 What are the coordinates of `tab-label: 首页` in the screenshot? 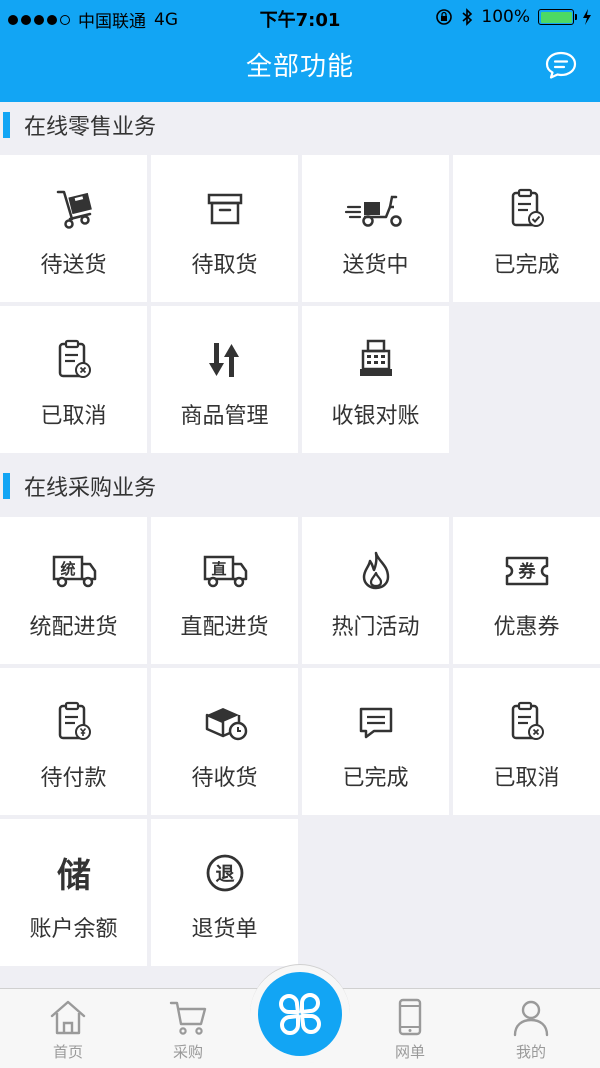 It's located at (67, 1052).